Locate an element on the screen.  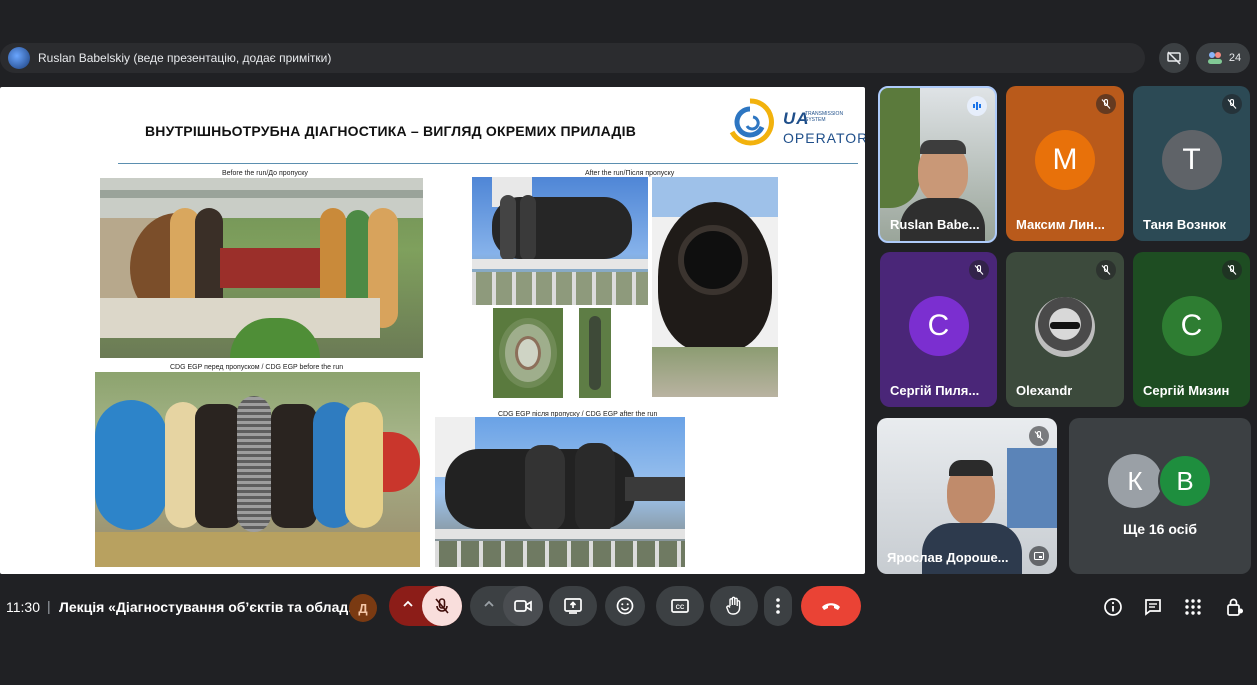
caption-before: Before the run/До пропуску is located at coordinates (265, 173).